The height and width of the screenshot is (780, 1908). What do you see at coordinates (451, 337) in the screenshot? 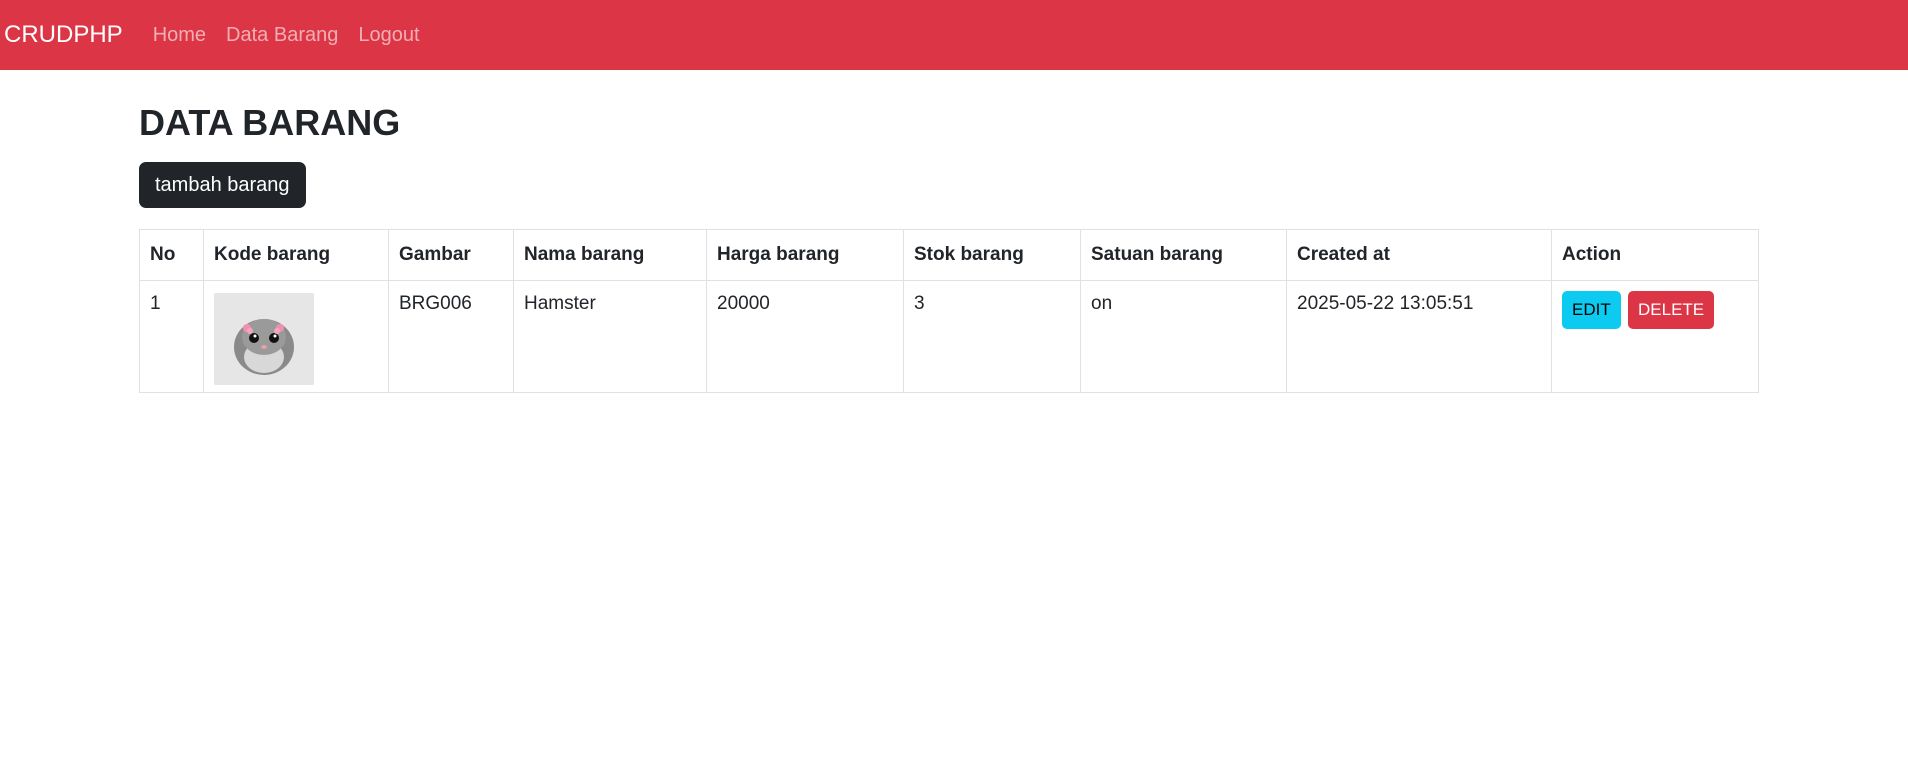
I see `cell-kode: BRG006` at bounding box center [451, 337].